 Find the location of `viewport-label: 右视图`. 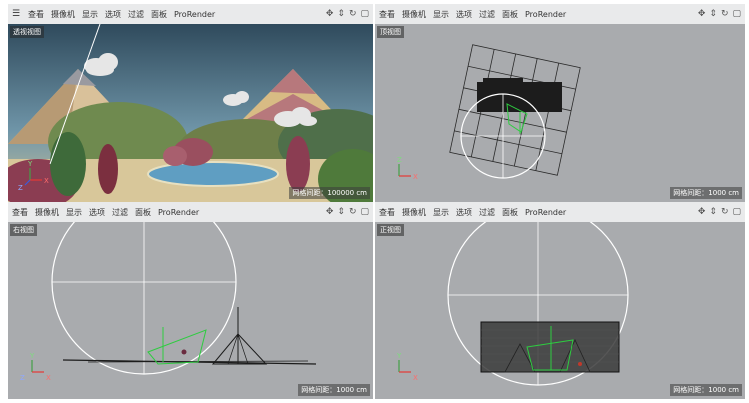

viewport-label: 右视图 is located at coordinates (23, 230).